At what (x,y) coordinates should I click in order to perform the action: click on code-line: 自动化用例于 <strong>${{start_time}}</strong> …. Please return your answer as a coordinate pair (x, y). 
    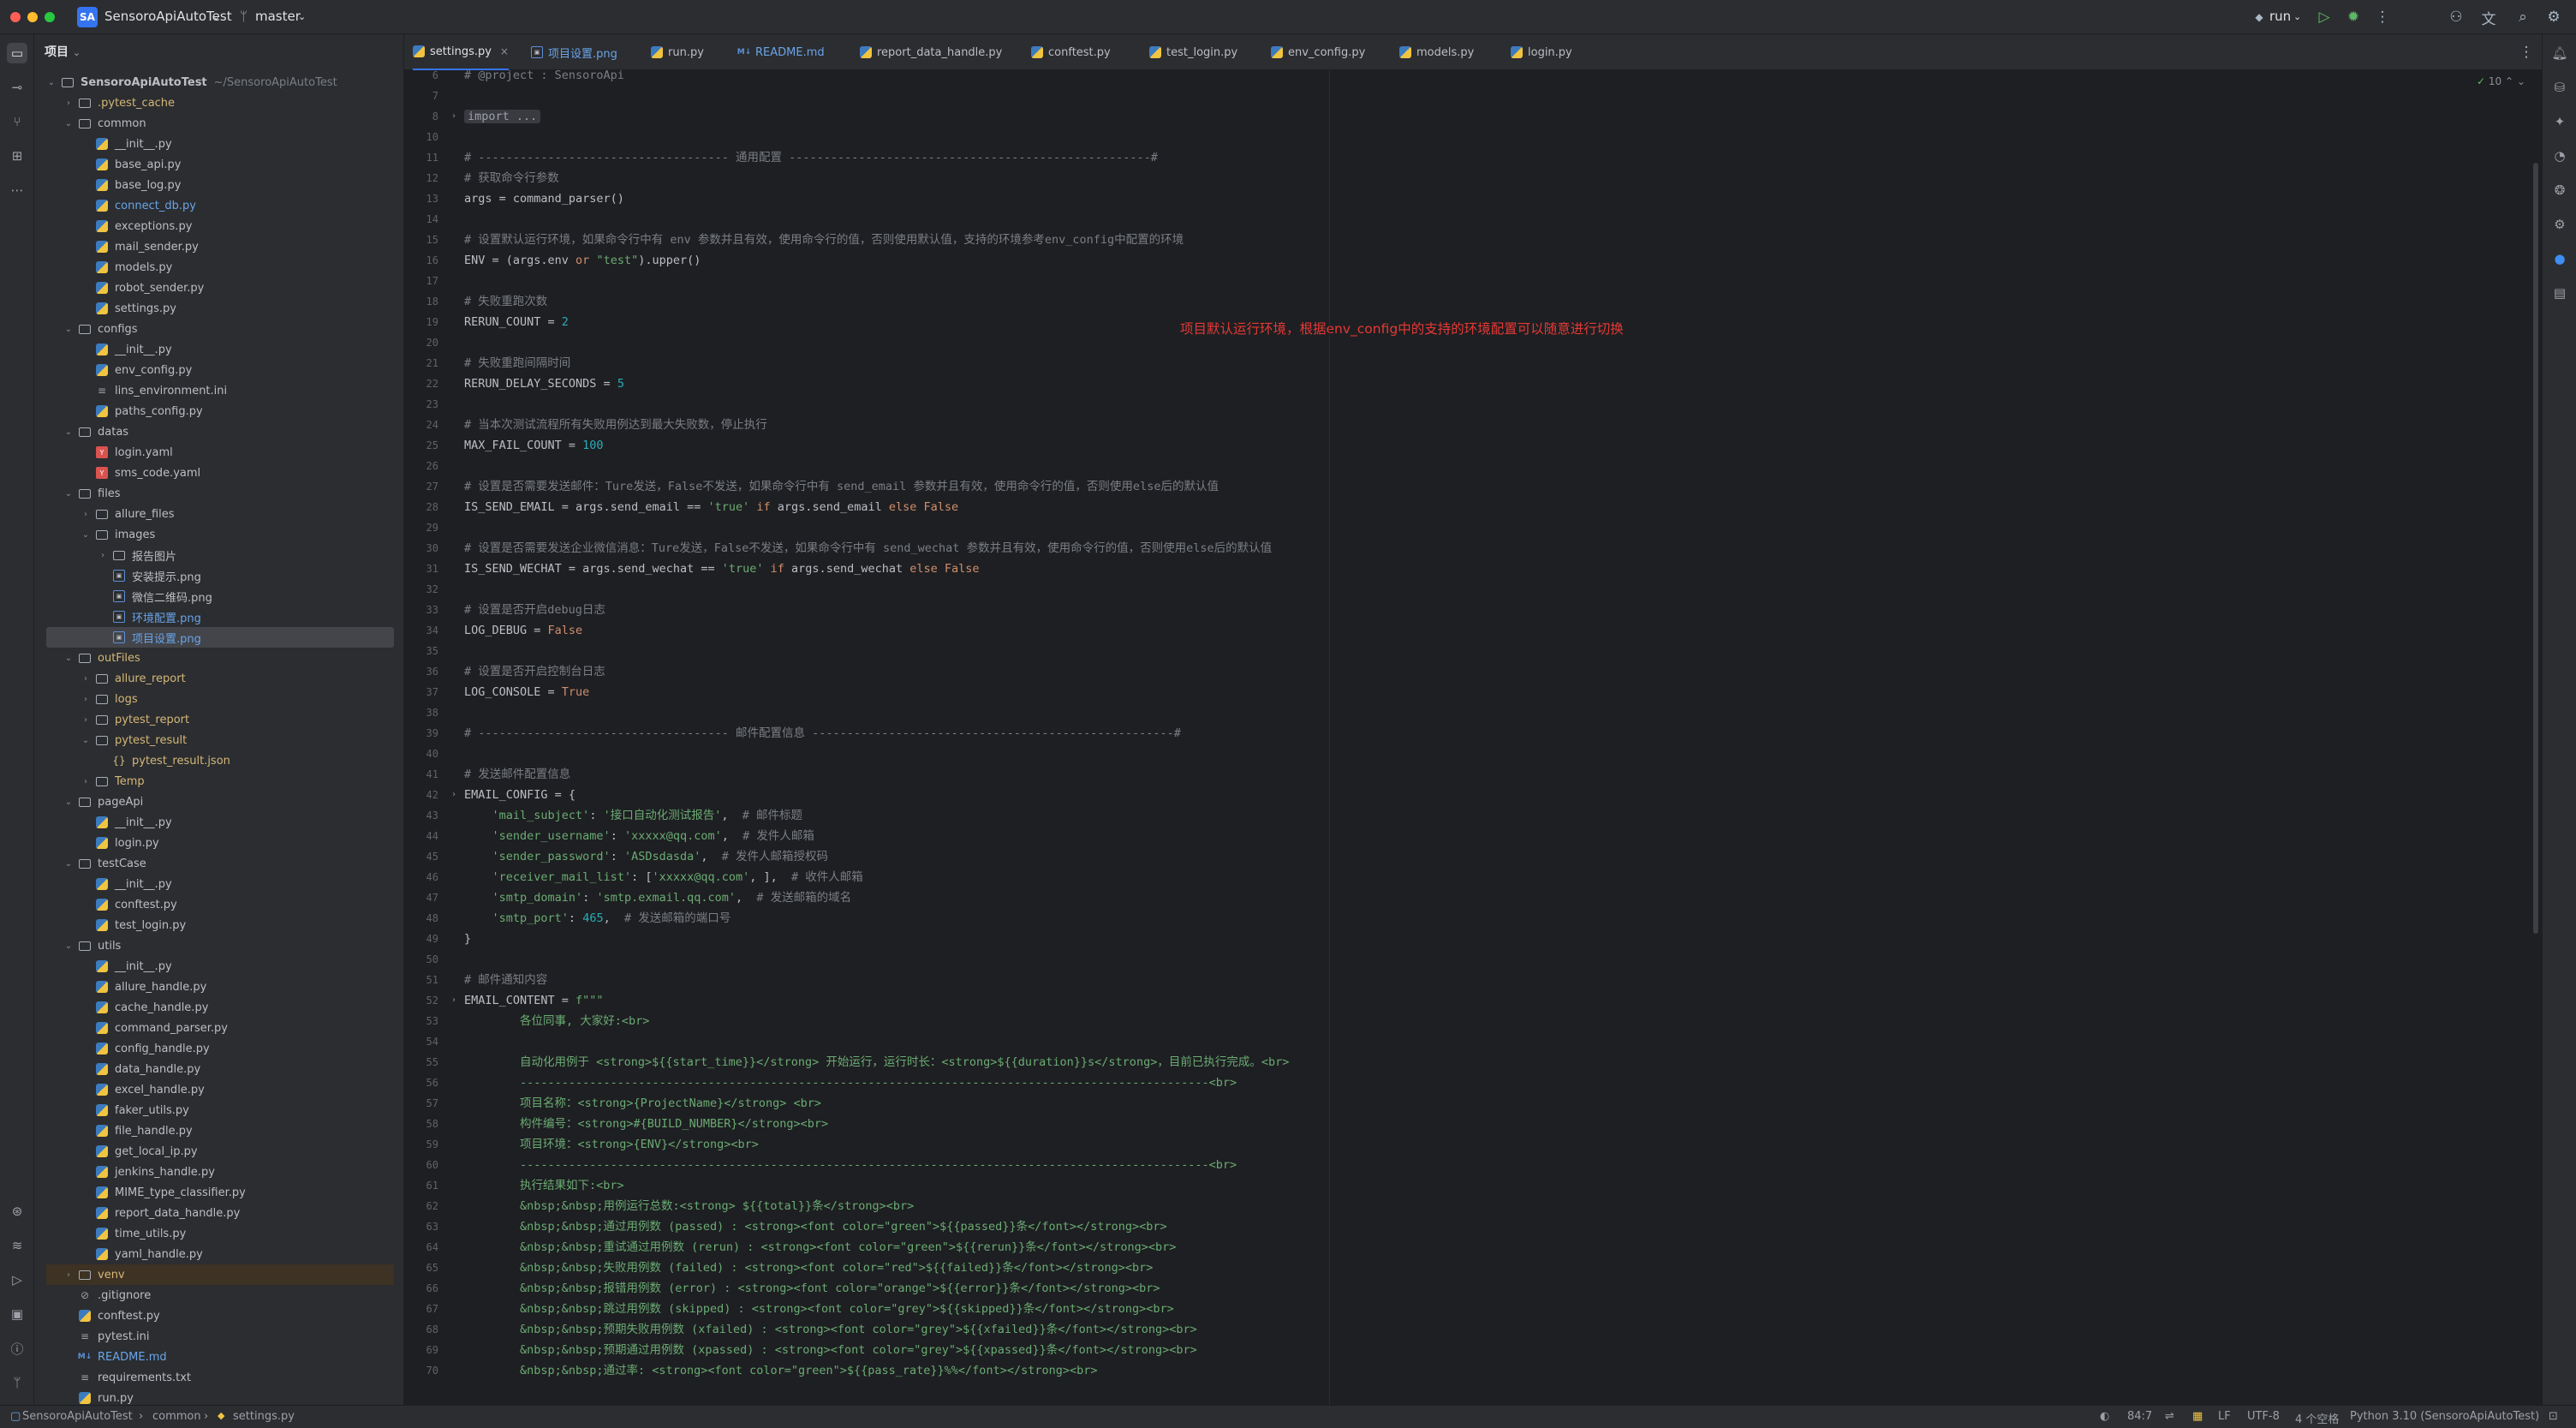
    Looking at the image, I should click on (876, 1062).